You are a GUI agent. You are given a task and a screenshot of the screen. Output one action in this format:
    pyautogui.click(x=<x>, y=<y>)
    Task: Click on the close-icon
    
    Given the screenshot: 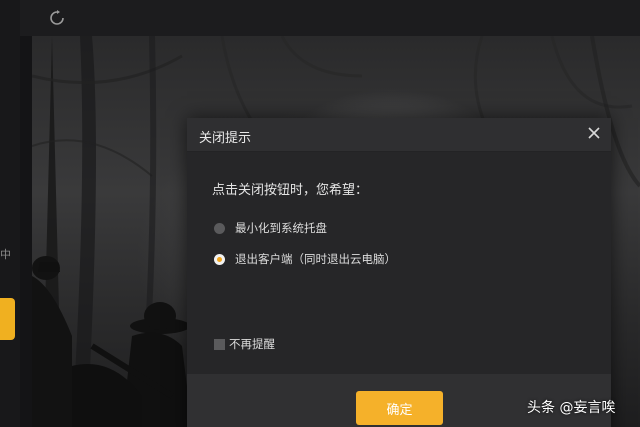 What is the action you would take?
    pyautogui.click(x=594, y=133)
    